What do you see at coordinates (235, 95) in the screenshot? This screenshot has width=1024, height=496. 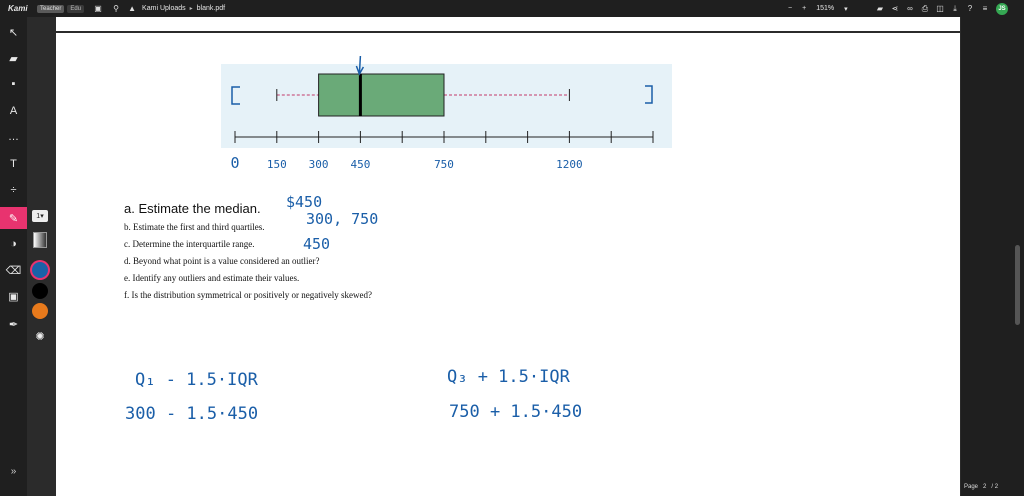 I see `left-bracket-annotation` at bounding box center [235, 95].